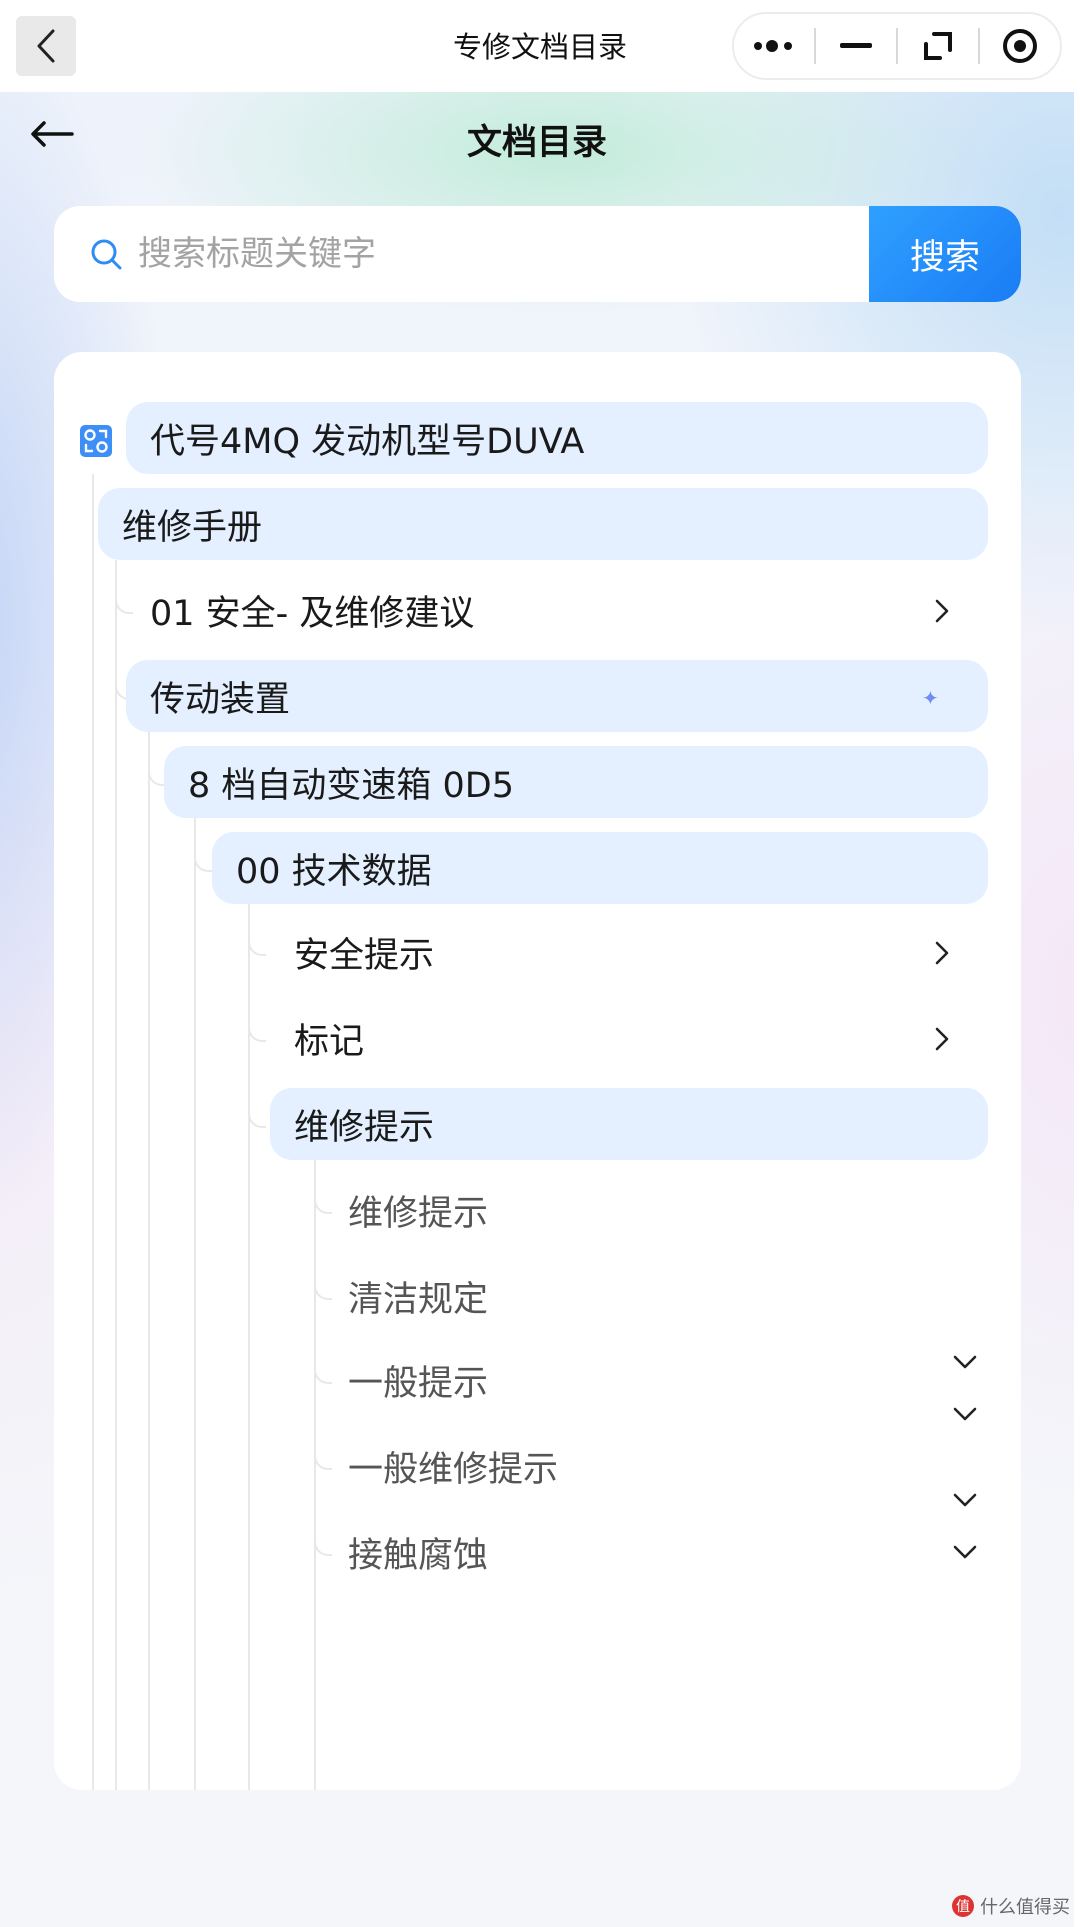  I want to click on search-input, so click(528, 254).